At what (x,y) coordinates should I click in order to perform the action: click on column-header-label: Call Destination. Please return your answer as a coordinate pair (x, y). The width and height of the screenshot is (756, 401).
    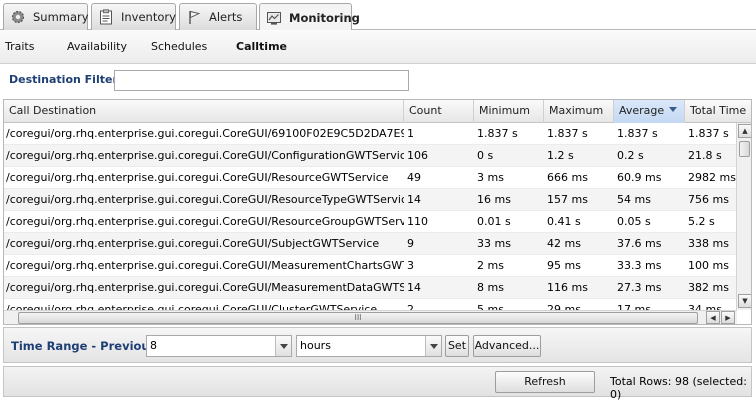
    Looking at the image, I should click on (53, 110).